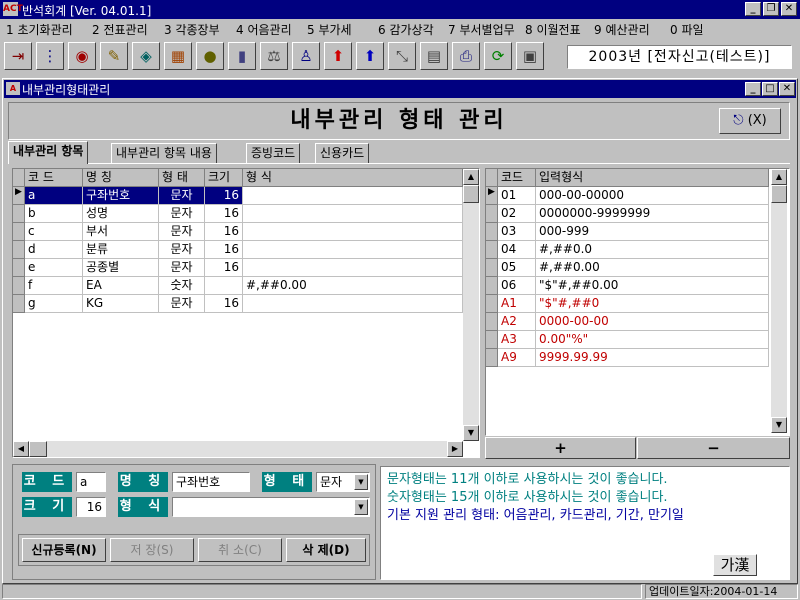  I want to click on scroll-down-icon: ▼, so click(779, 425).